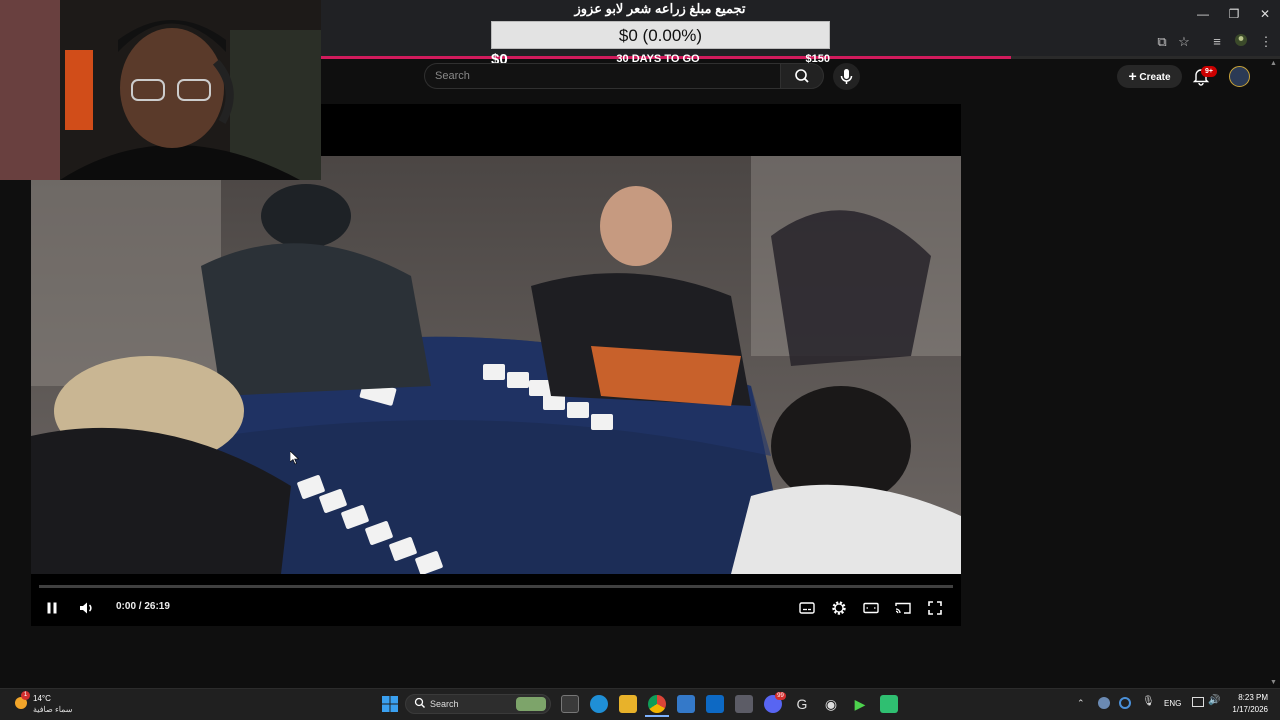 This screenshot has width=1280, height=720. I want to click on play-app-icon: ▶, so click(860, 704).